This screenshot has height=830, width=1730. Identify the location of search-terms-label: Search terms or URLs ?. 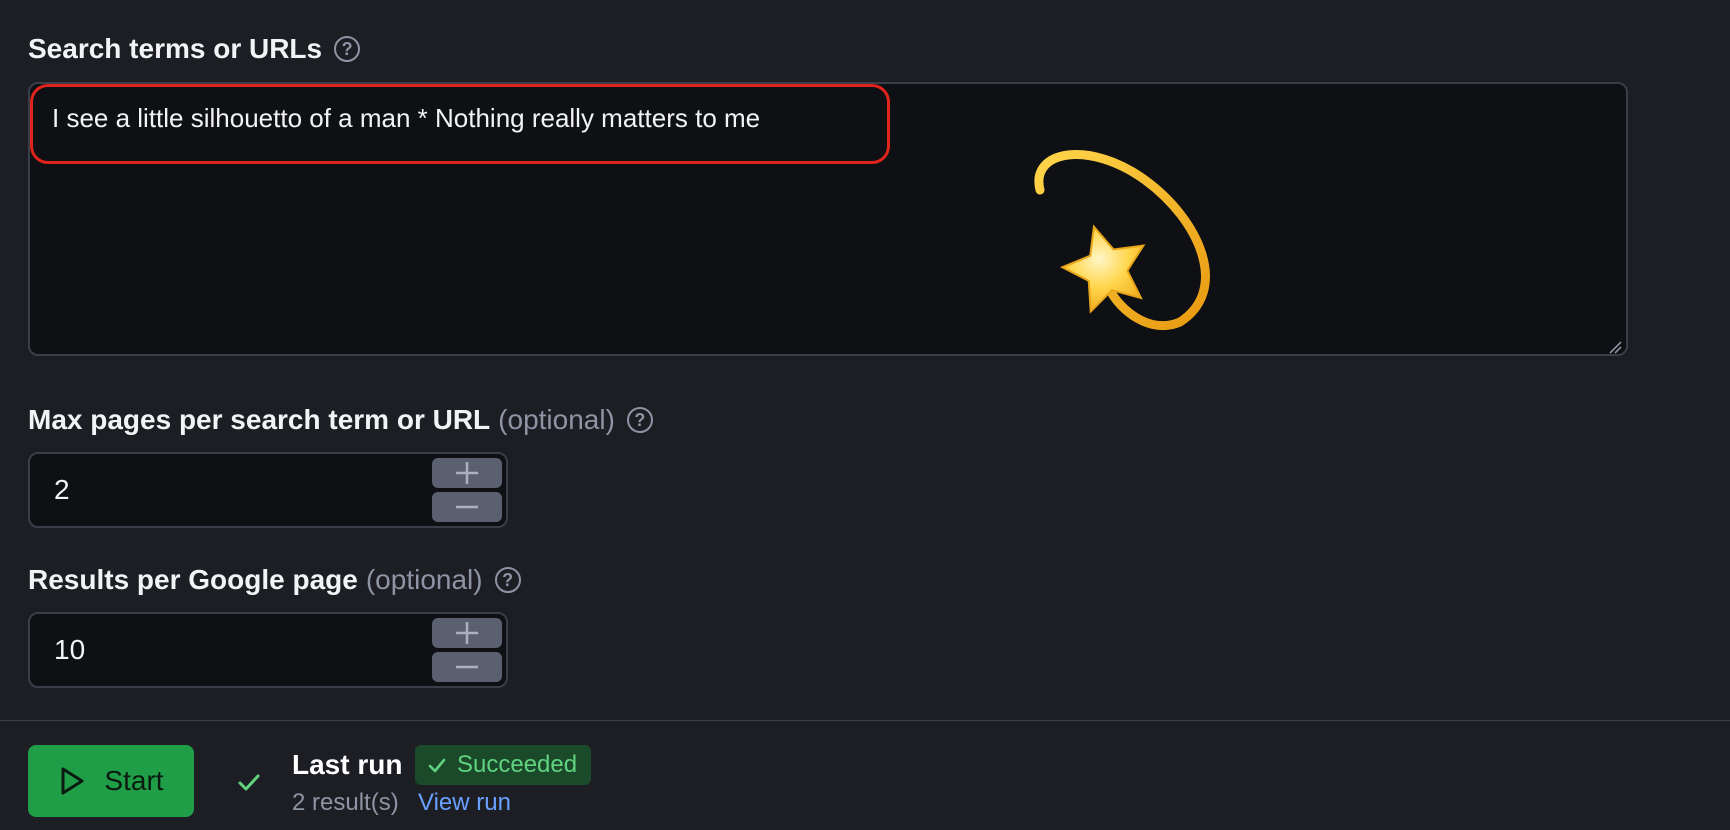
(194, 49).